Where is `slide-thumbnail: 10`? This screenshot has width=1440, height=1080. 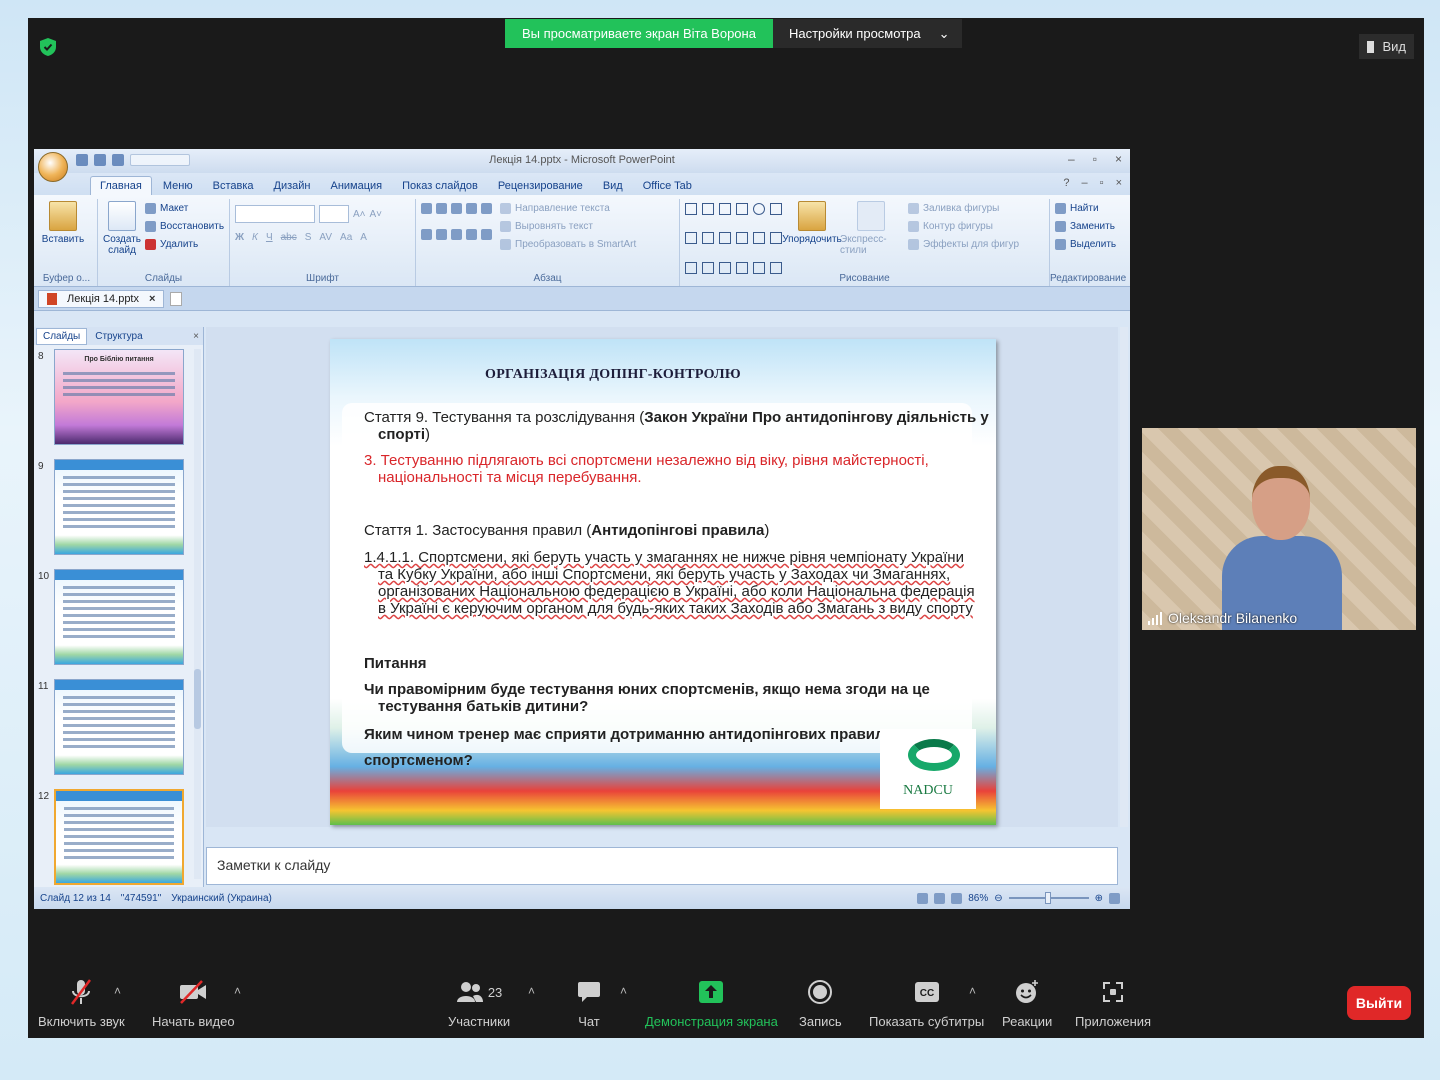
slide-thumbnail: 10 is located at coordinates (114, 619).